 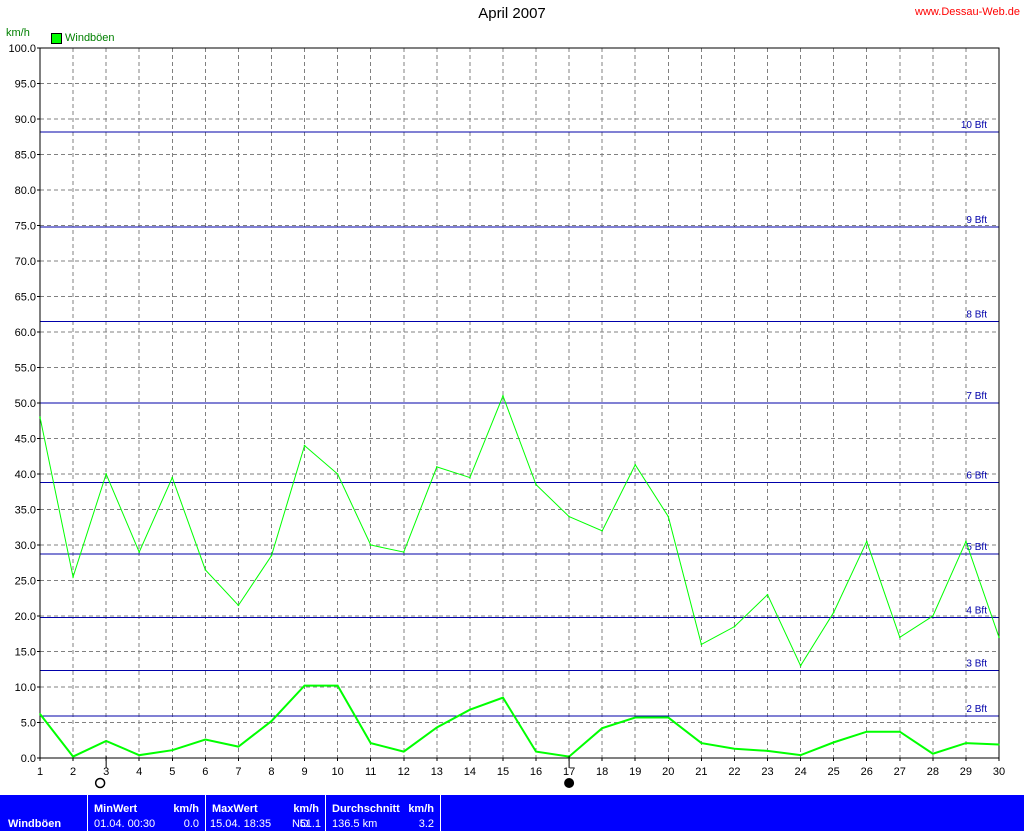 What do you see at coordinates (25, 85) in the screenshot?
I see `y-tick-label: 95.0` at bounding box center [25, 85].